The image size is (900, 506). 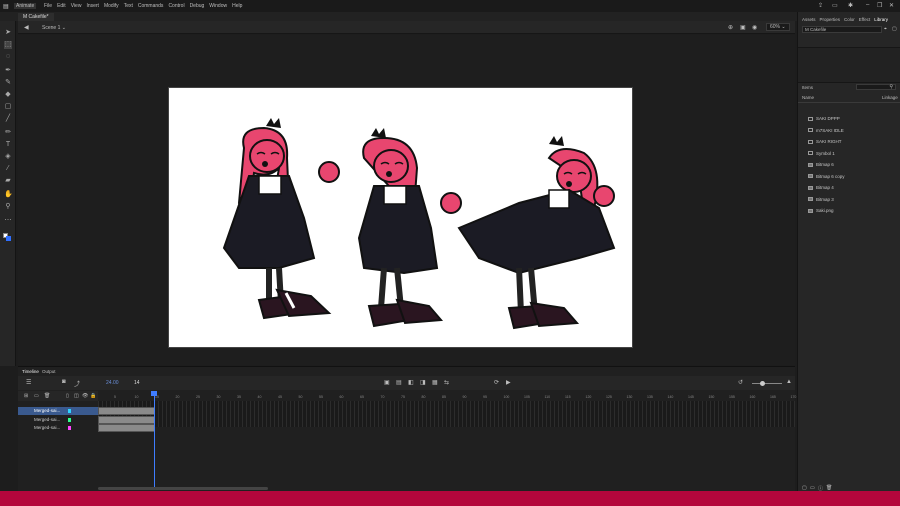 I want to click on menu-item-insert: Insert, so click(x=92, y=6).